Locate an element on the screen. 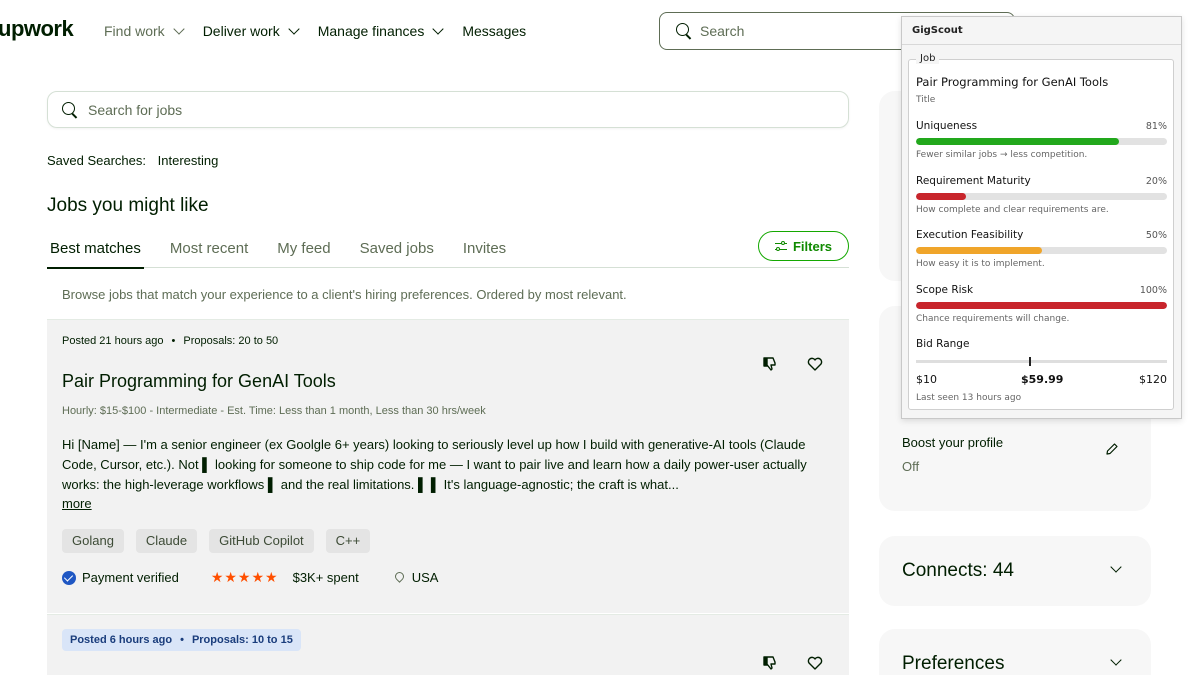  job-proposals: Proposals: 20 to 50 is located at coordinates (231, 341).